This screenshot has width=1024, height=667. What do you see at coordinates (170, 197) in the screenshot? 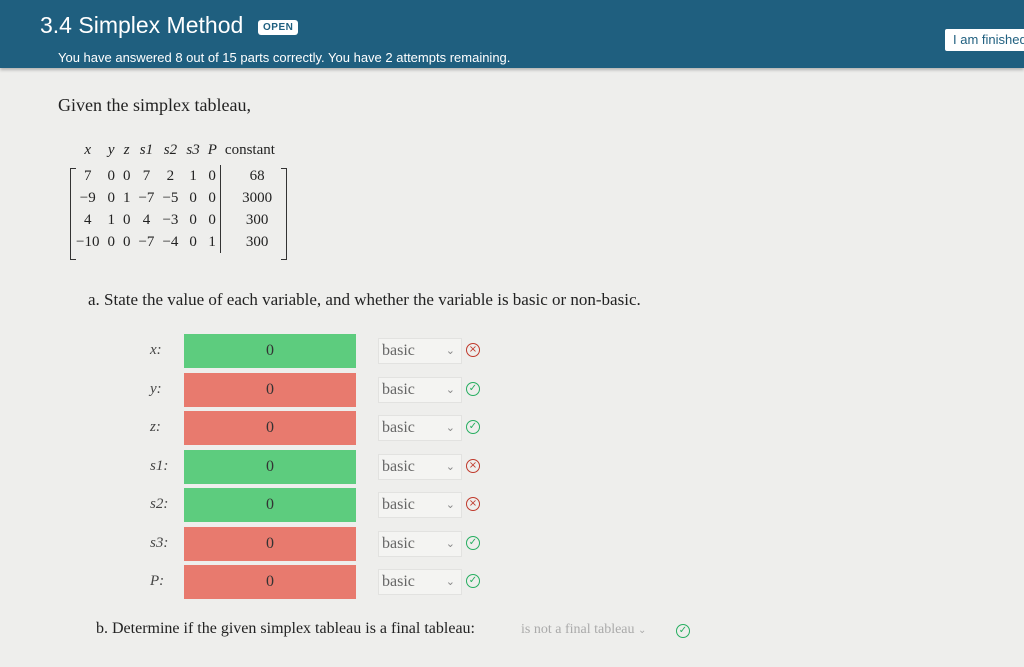
I see `tableau-cell: −5` at bounding box center [170, 197].